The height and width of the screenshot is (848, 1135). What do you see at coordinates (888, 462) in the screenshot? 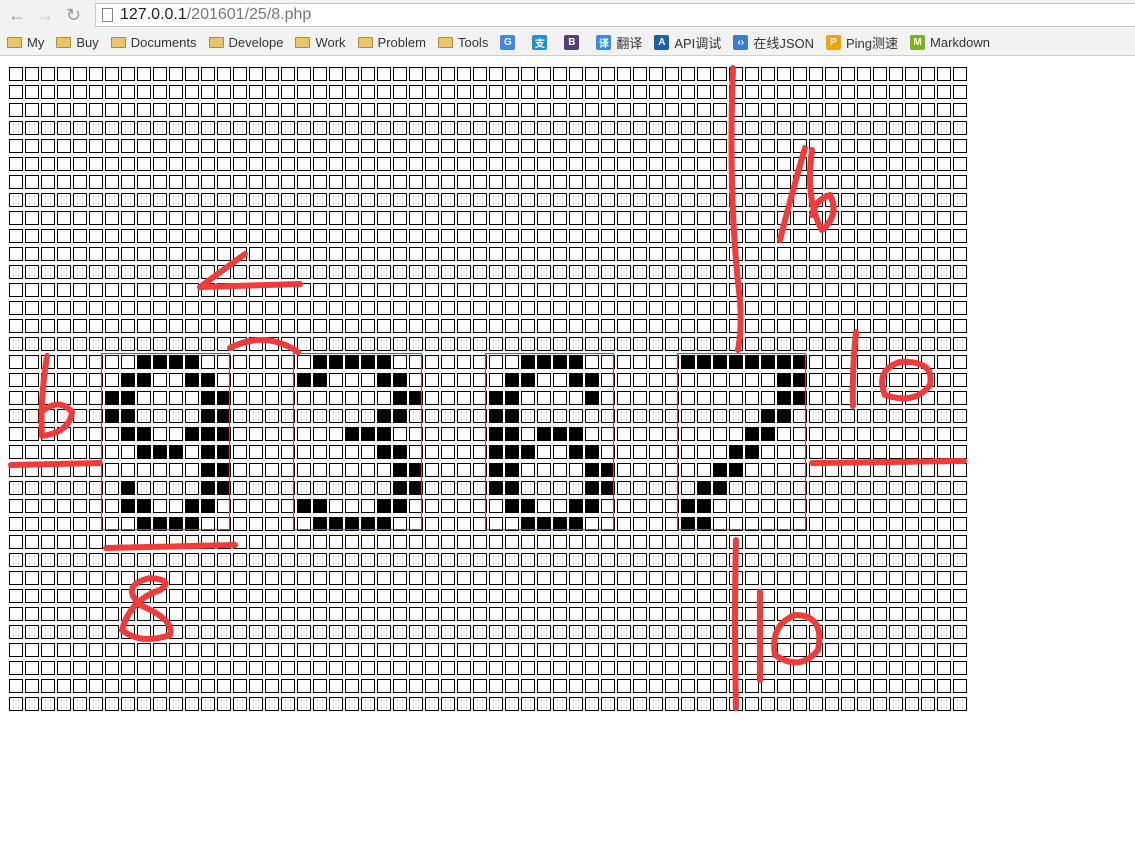
I see `annotation-underline-right` at bounding box center [888, 462].